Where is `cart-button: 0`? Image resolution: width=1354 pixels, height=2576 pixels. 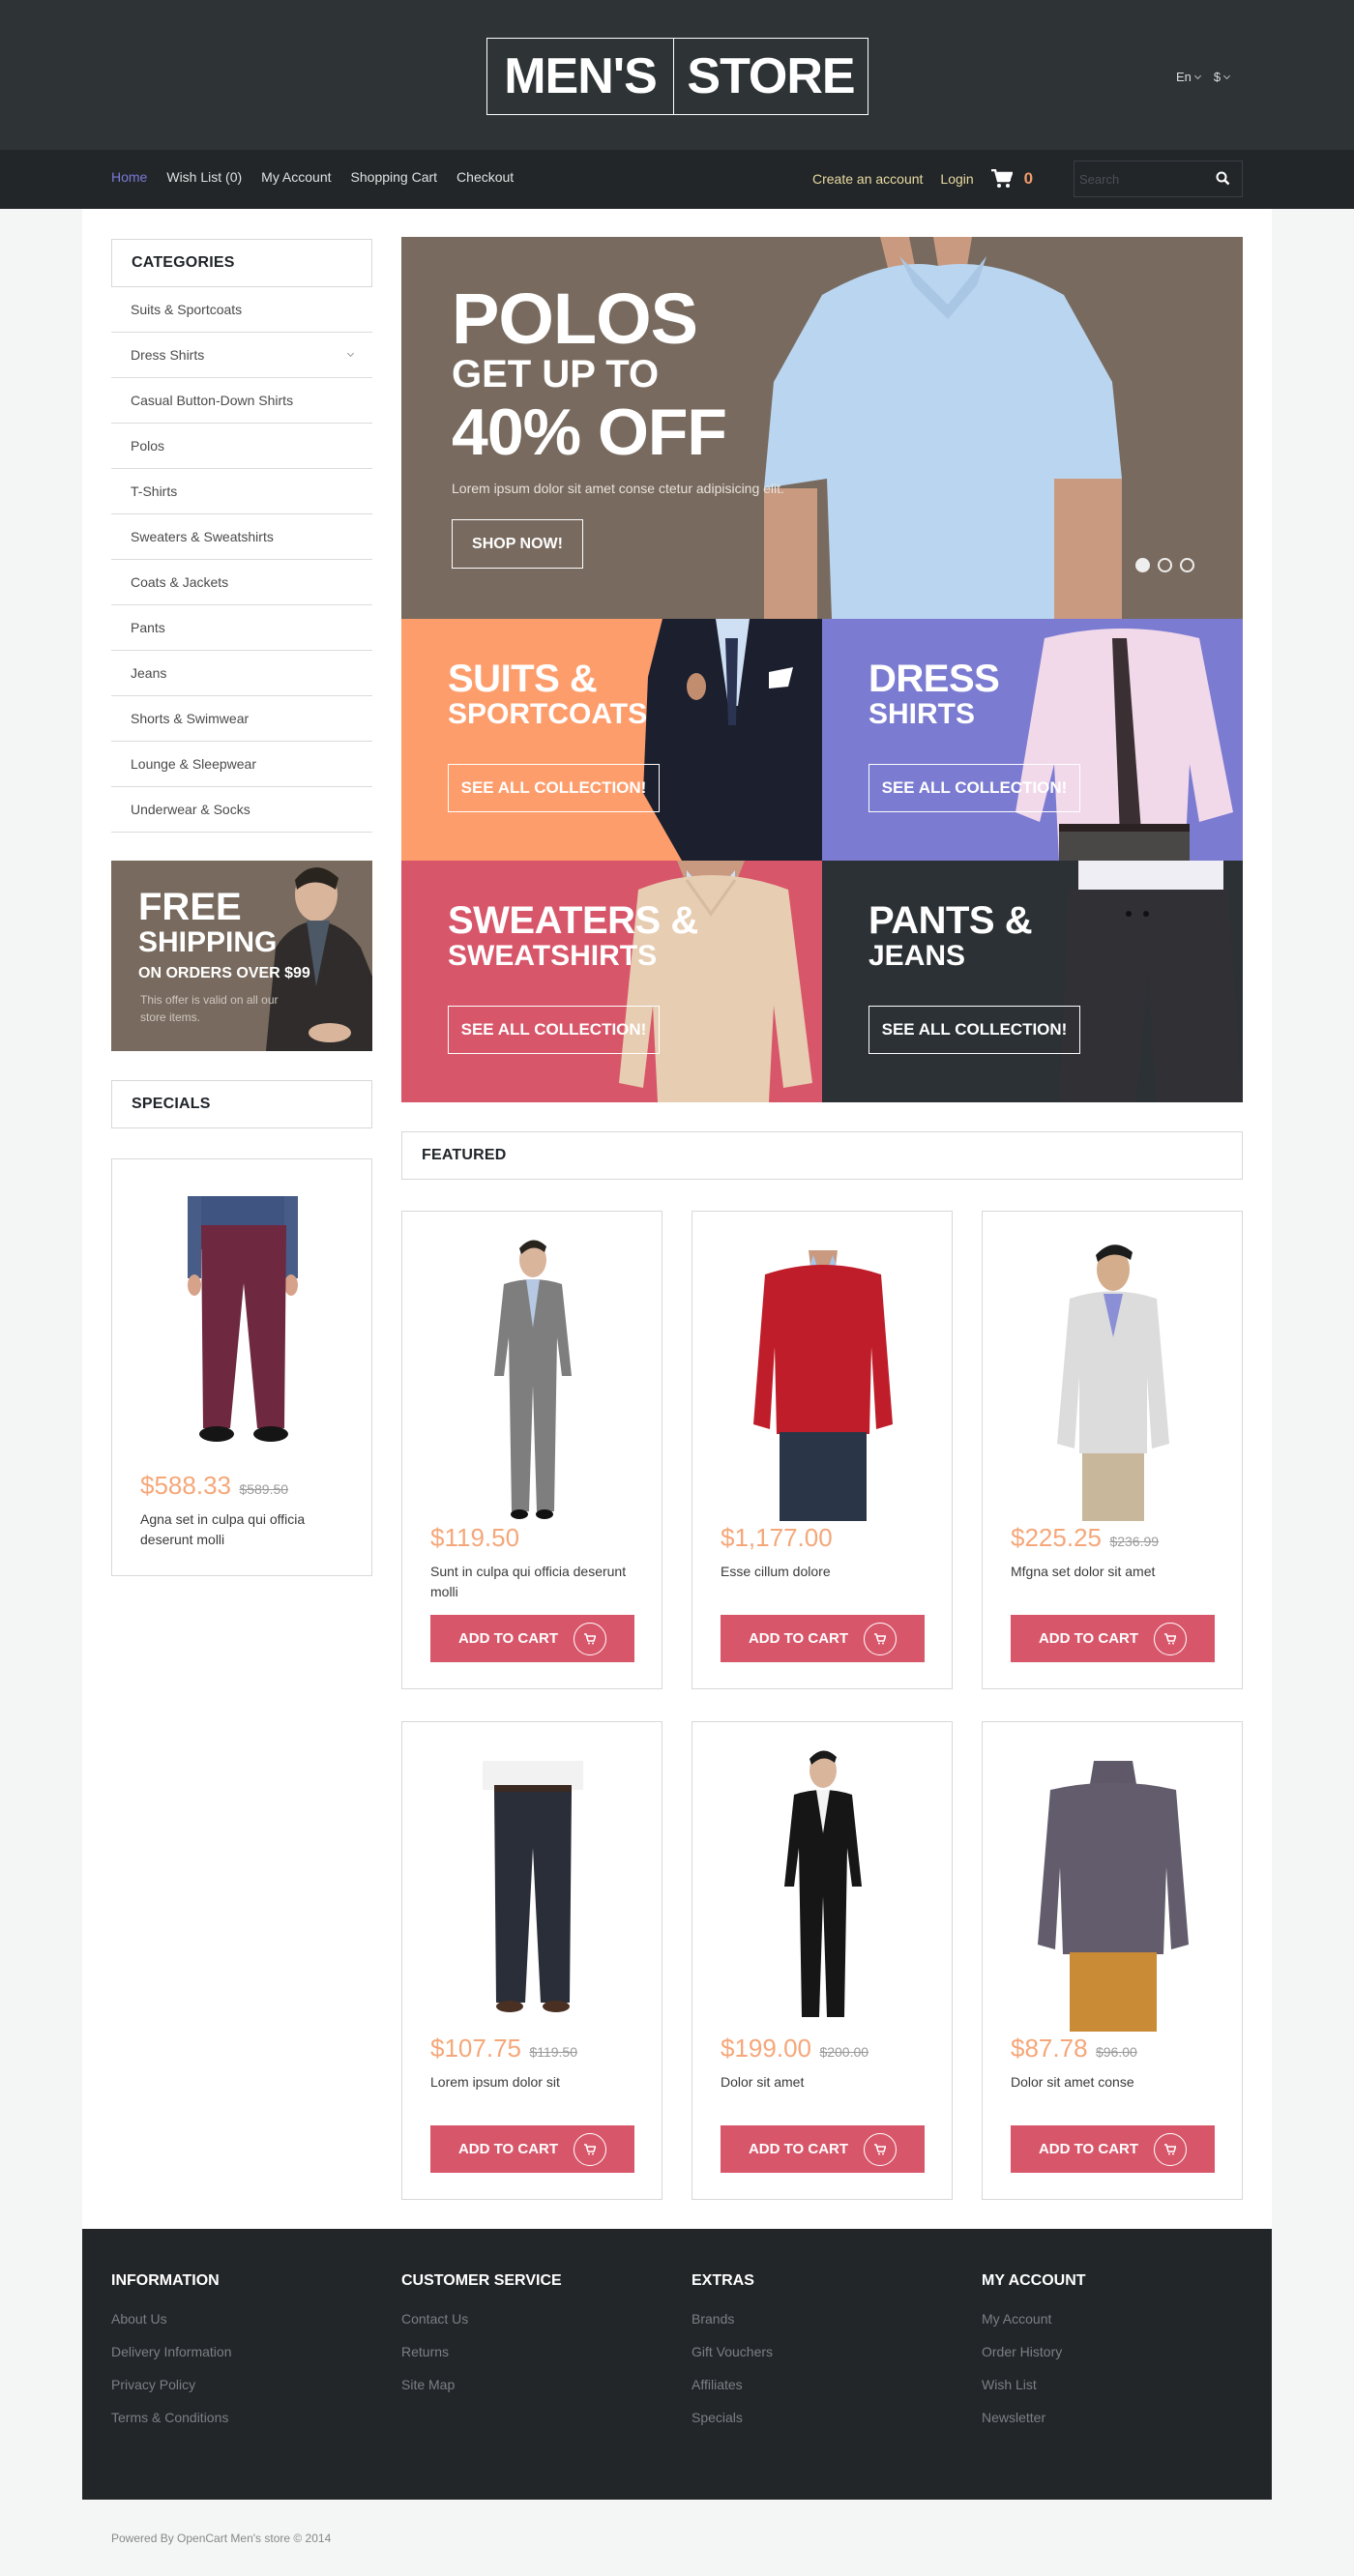
cart-button: 0 is located at coordinates (1011, 179).